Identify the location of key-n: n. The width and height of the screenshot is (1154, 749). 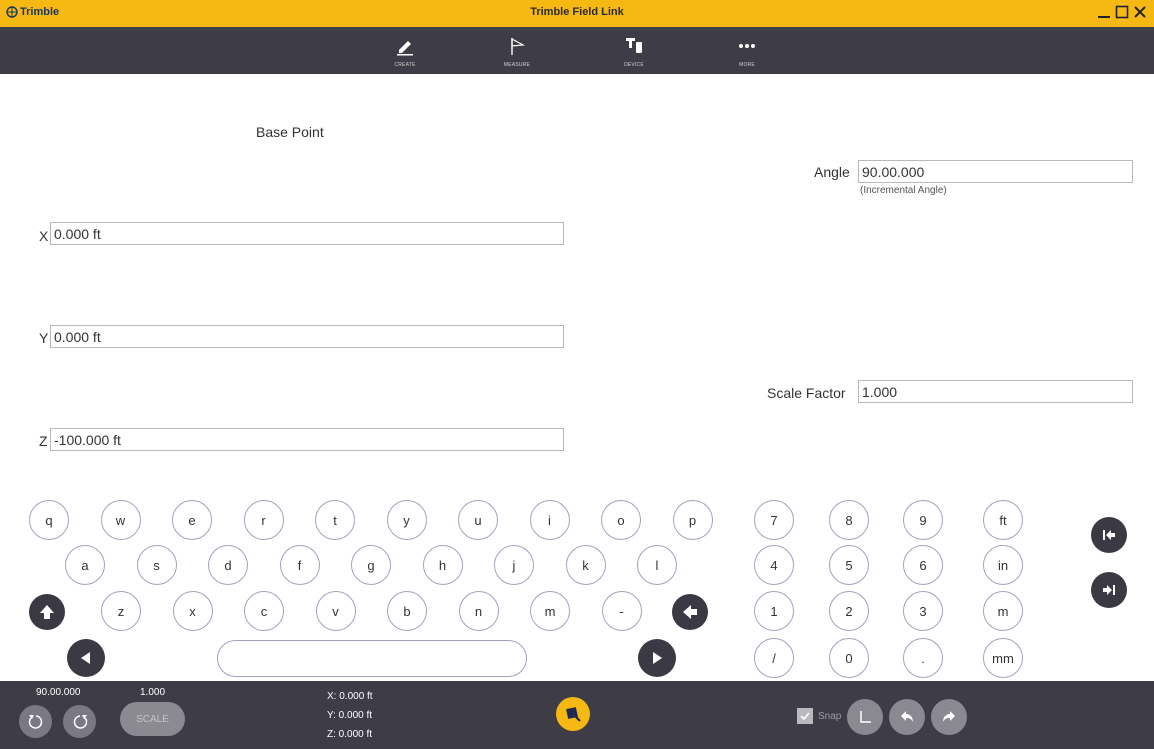
(478, 611).